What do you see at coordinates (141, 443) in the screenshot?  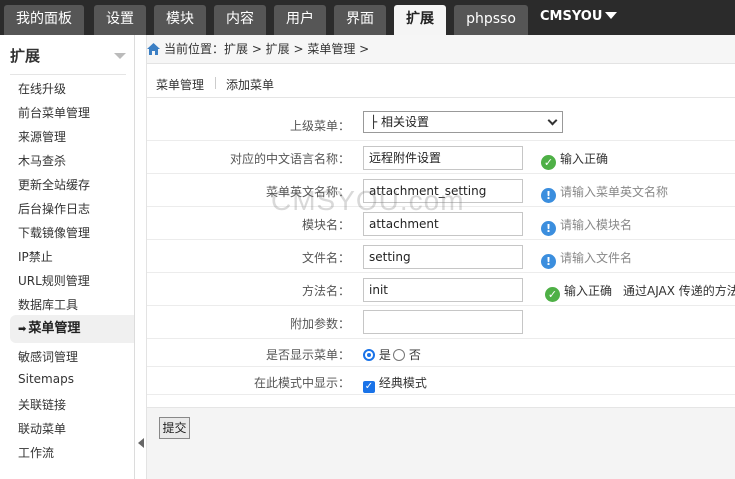 I see `collapse-left-icon` at bounding box center [141, 443].